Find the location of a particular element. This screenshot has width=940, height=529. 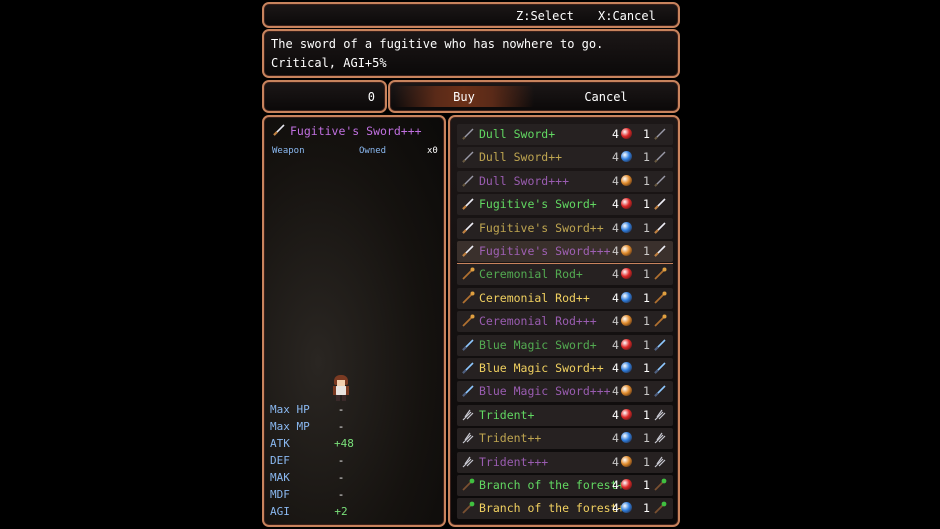

stat-value: +2 is located at coordinates (341, 511).